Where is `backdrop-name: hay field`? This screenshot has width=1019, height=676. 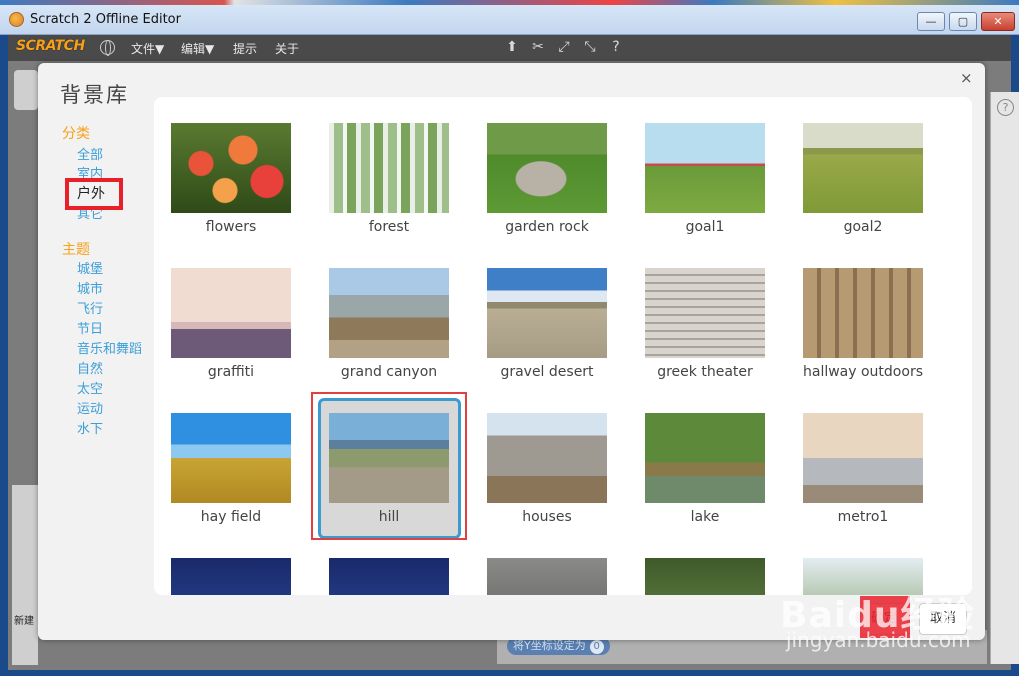 backdrop-name: hay field is located at coordinates (231, 517).